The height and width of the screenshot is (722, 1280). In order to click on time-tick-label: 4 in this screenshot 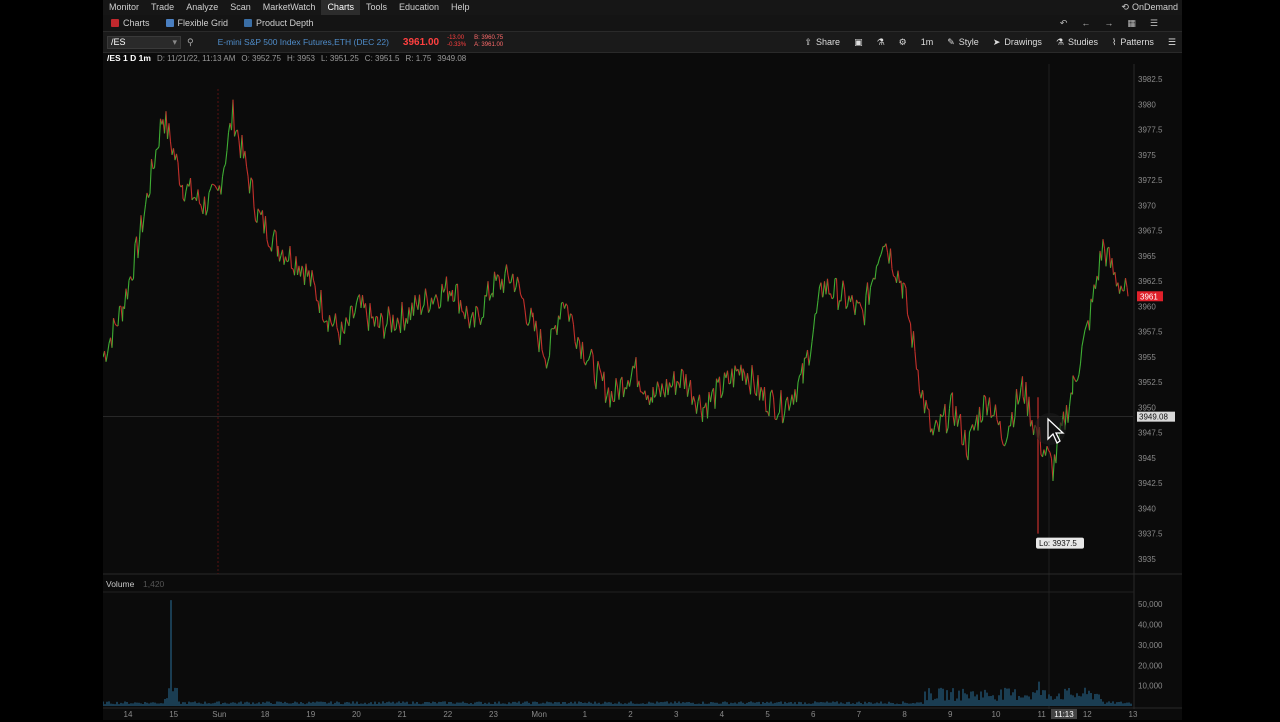, I will do `click(722, 714)`.